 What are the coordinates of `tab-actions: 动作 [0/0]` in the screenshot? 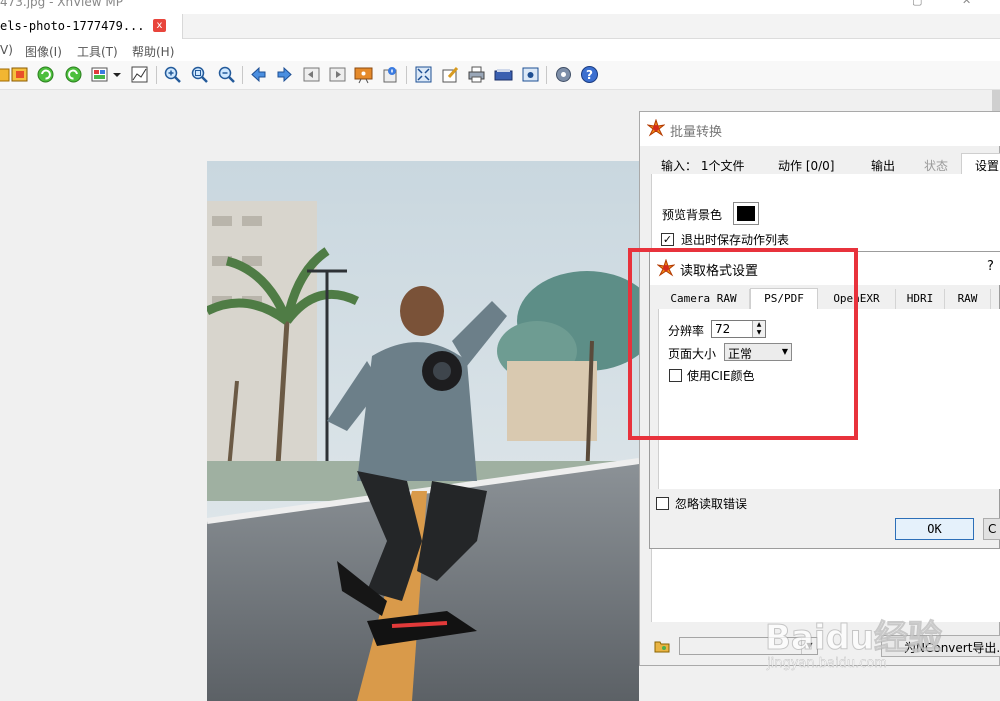 It's located at (818, 164).